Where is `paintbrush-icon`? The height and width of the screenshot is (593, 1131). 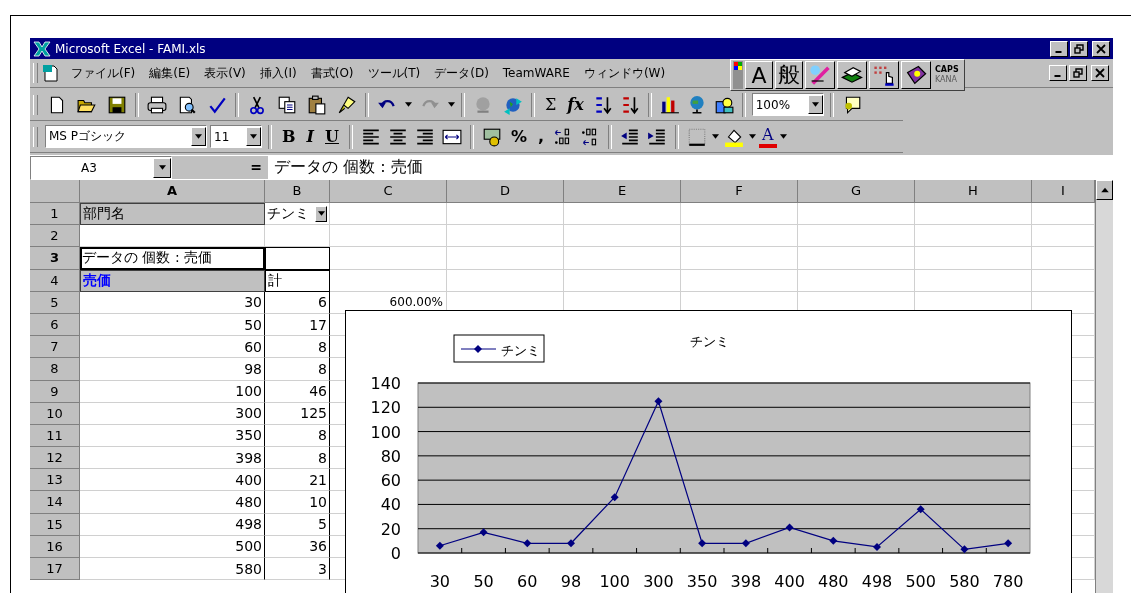 paintbrush-icon is located at coordinates (347, 104).